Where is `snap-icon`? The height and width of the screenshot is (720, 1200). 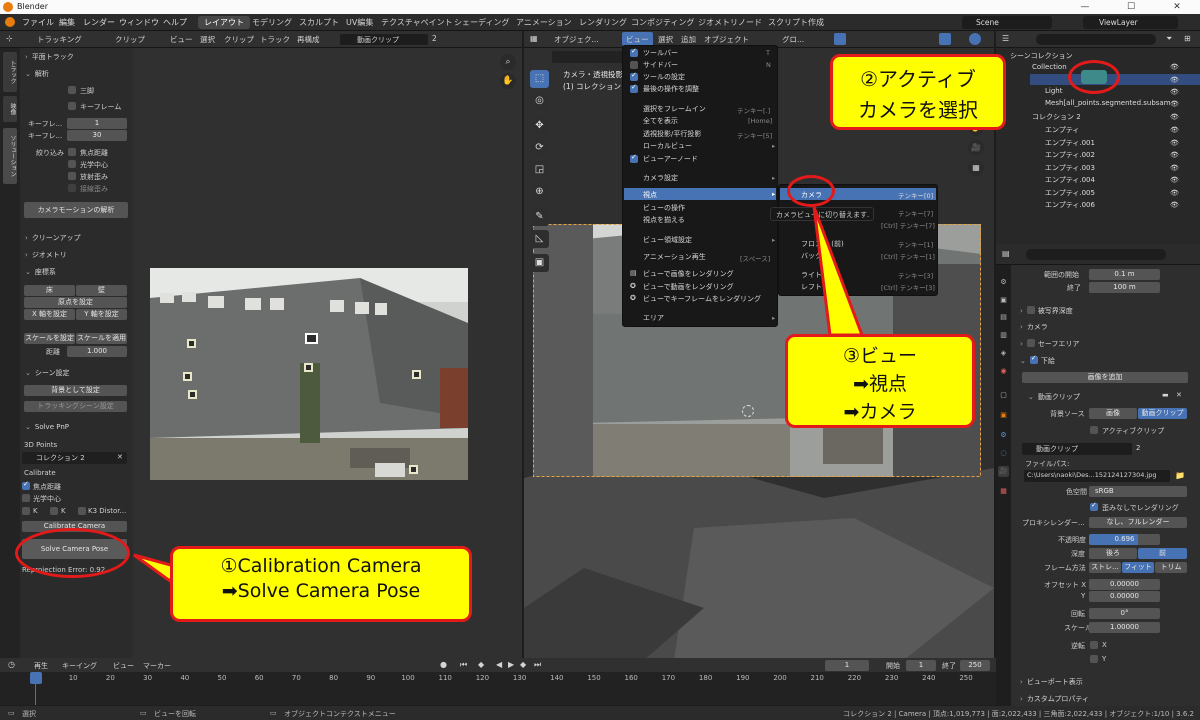
snap-icon is located at coordinates (840, 39).